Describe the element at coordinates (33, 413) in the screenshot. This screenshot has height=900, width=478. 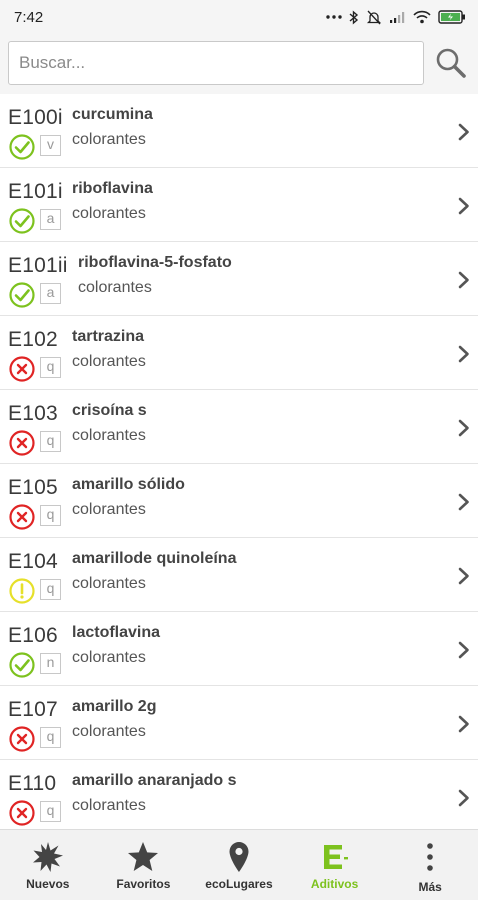
I see `additive-code: E103` at that location.